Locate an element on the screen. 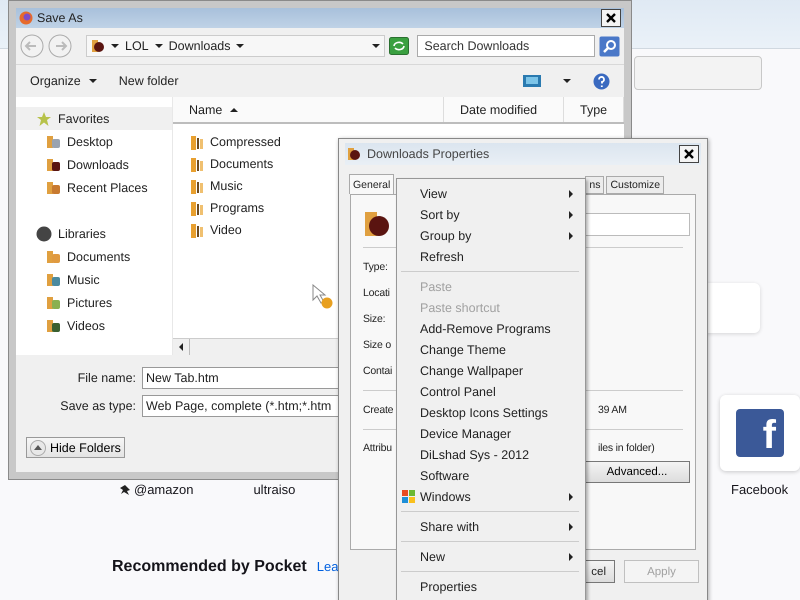  field-label: File name: is located at coordinates (106, 378).